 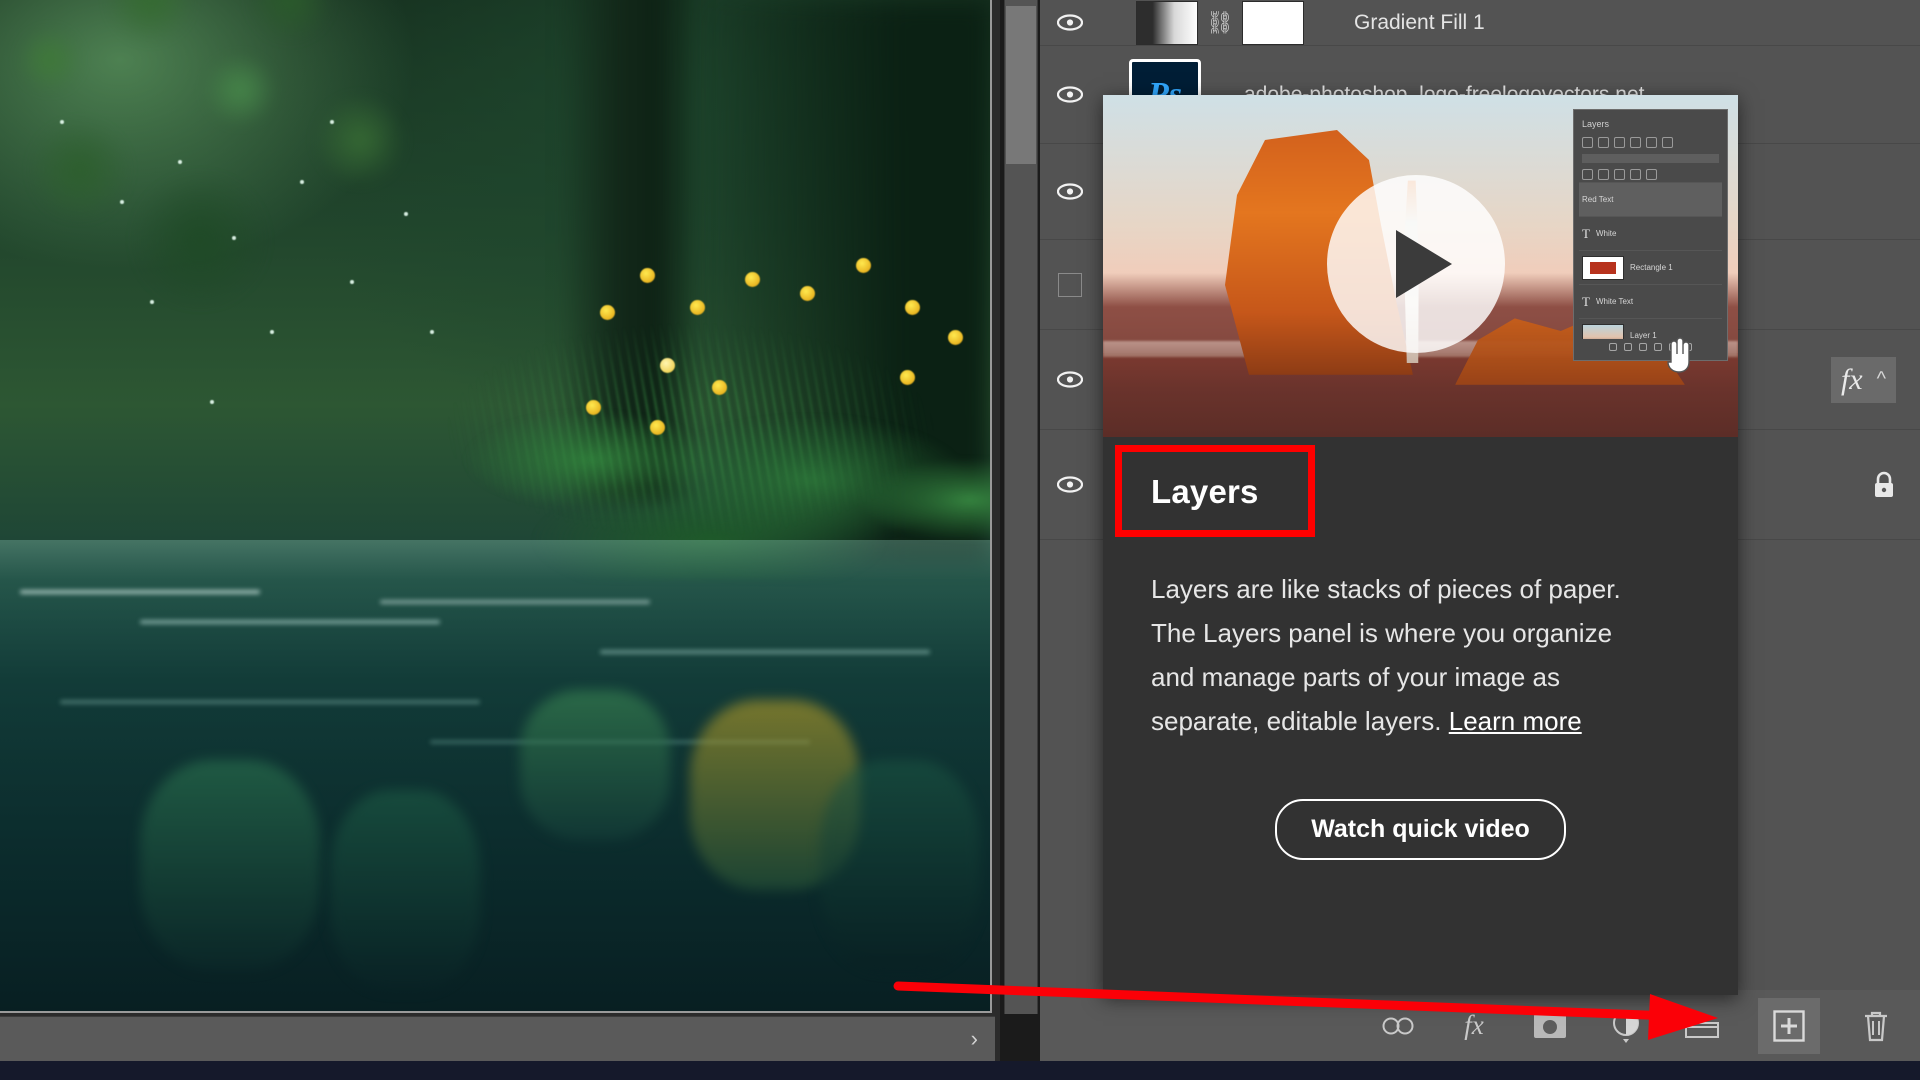 I want to click on page-title: Layers, so click(x=1205, y=491).